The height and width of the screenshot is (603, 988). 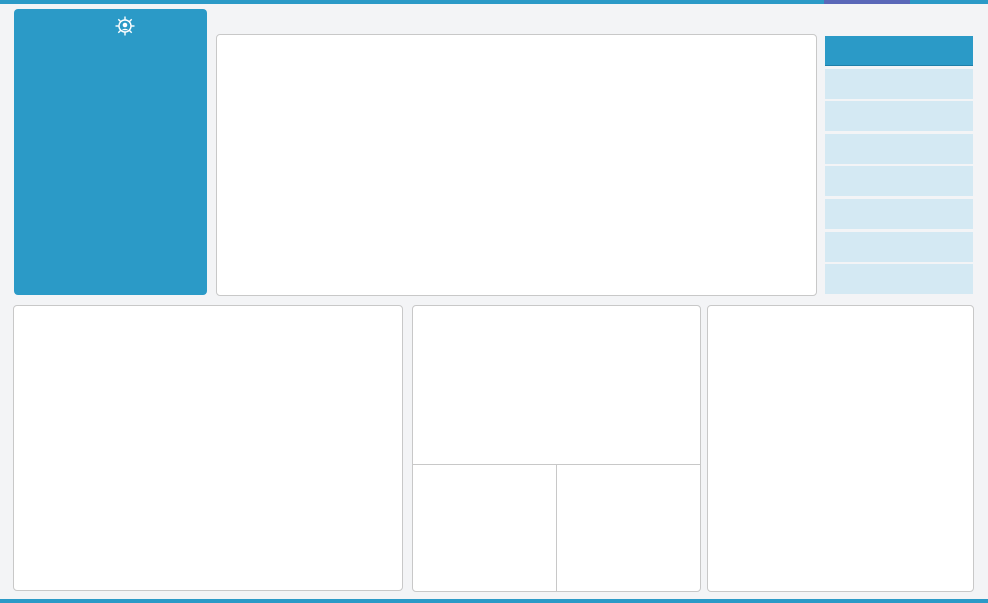 I want to click on side-menu, so click(x=899, y=166).